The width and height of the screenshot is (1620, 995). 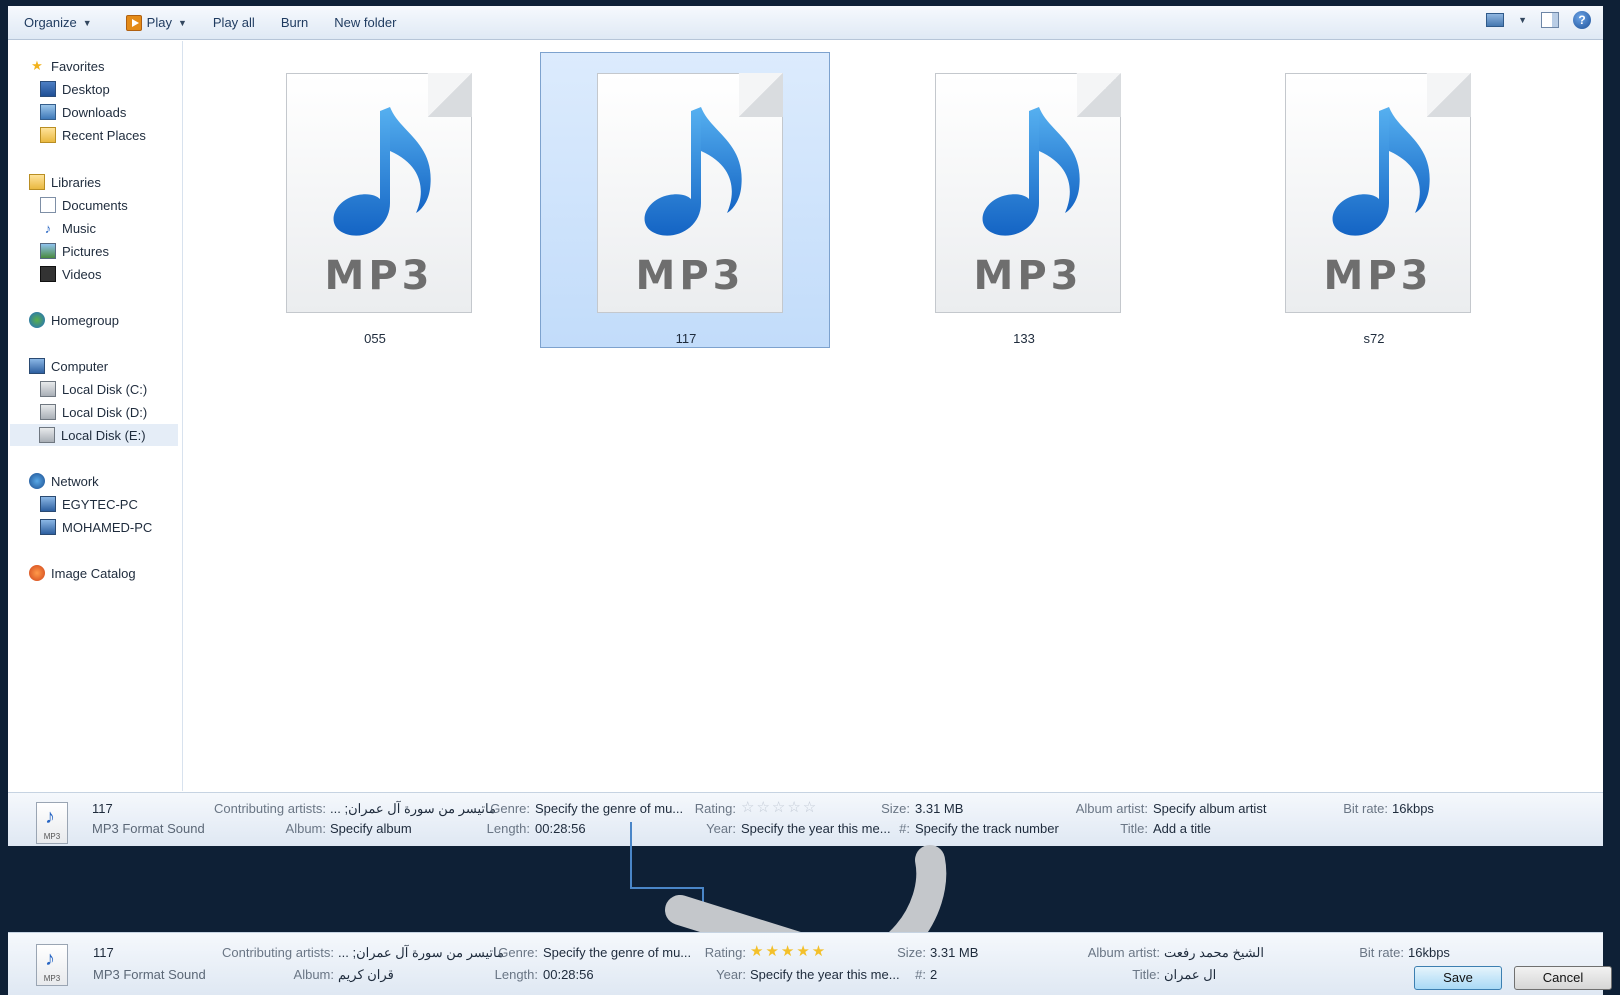 What do you see at coordinates (48, 89) in the screenshot?
I see `desktop-icon` at bounding box center [48, 89].